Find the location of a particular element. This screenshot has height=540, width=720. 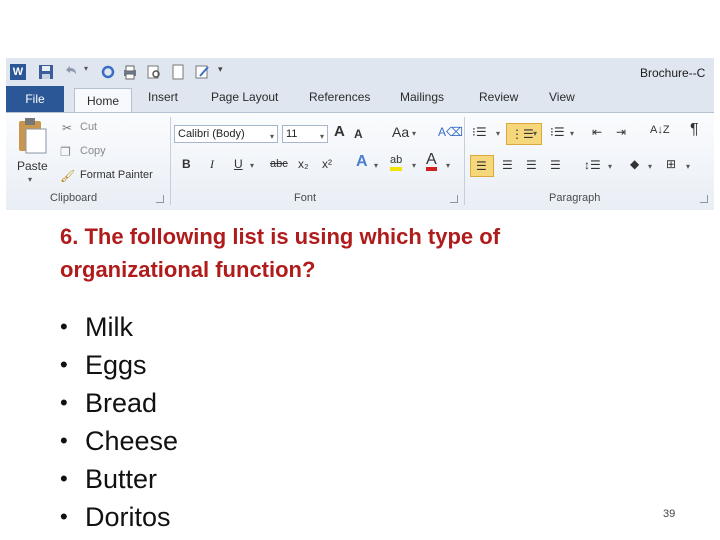

sort-icon: A↓Z is located at coordinates (660, 130).